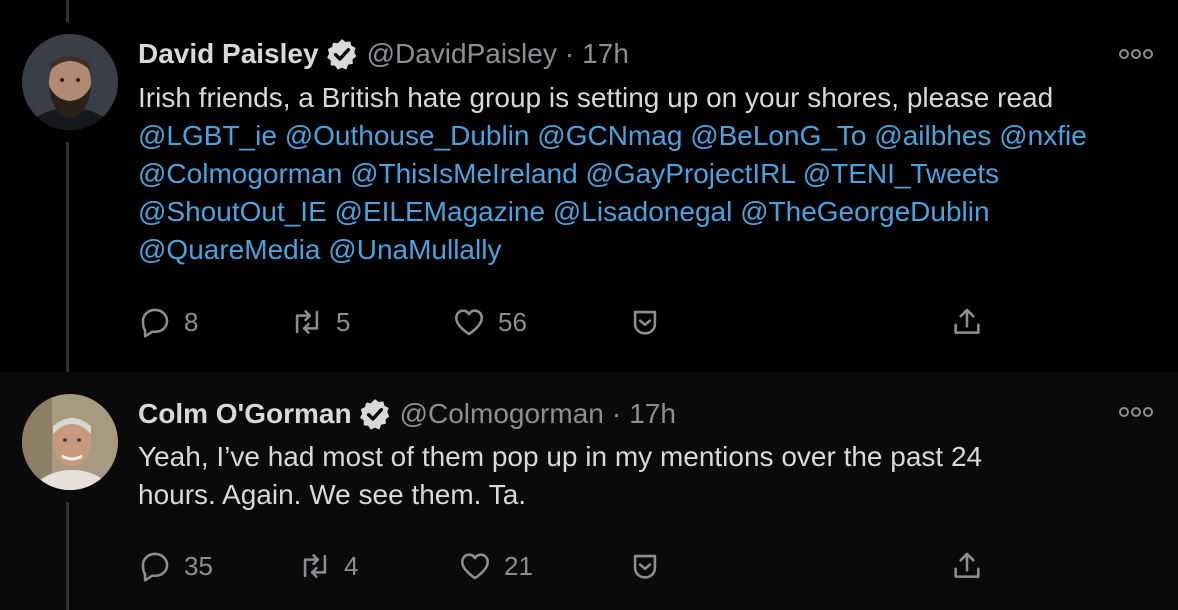 This screenshot has width=1178, height=610. I want to click on thread-line-top, so click(67, 11).